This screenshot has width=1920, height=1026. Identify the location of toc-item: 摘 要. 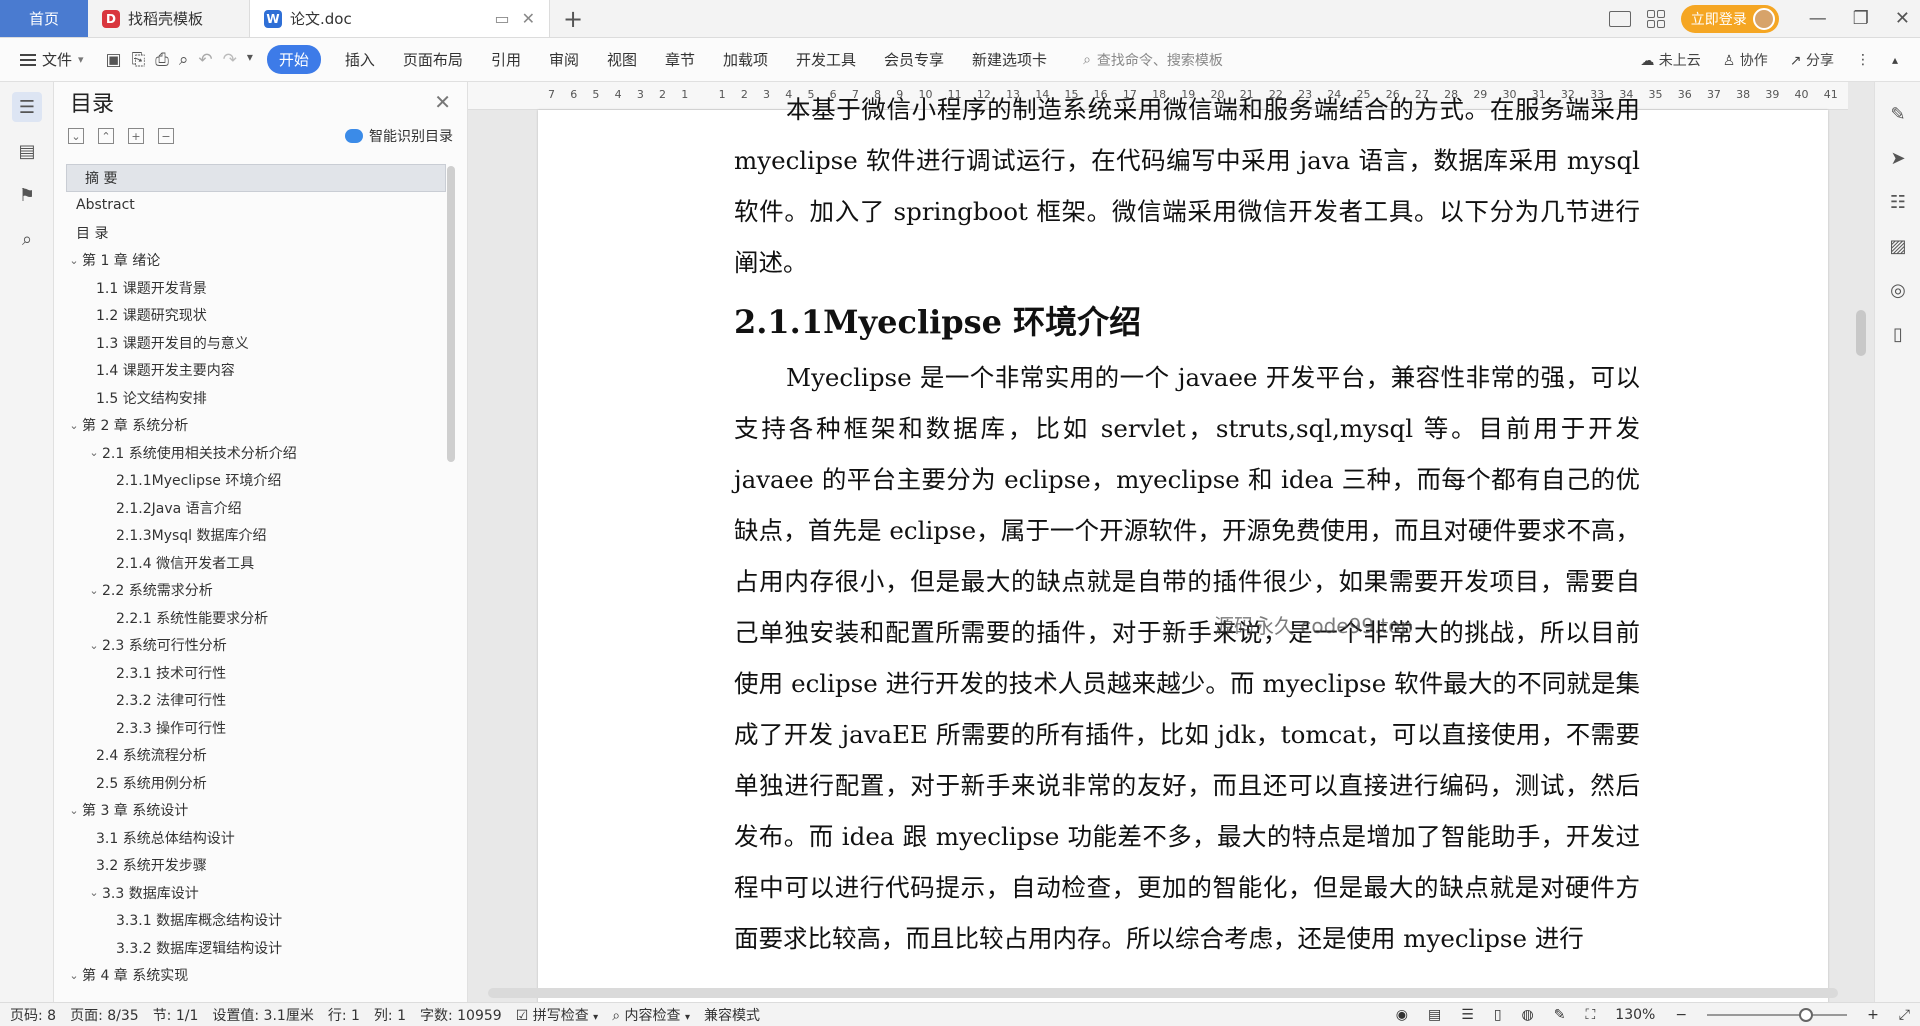
(256, 178).